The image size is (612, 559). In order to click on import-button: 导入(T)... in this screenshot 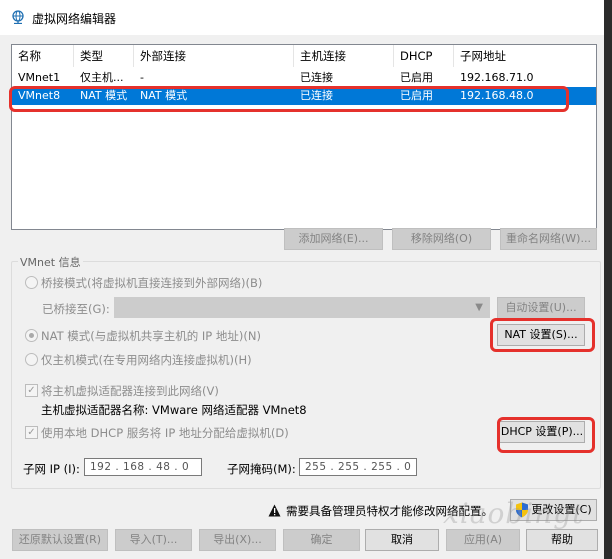, I will do `click(153, 540)`.